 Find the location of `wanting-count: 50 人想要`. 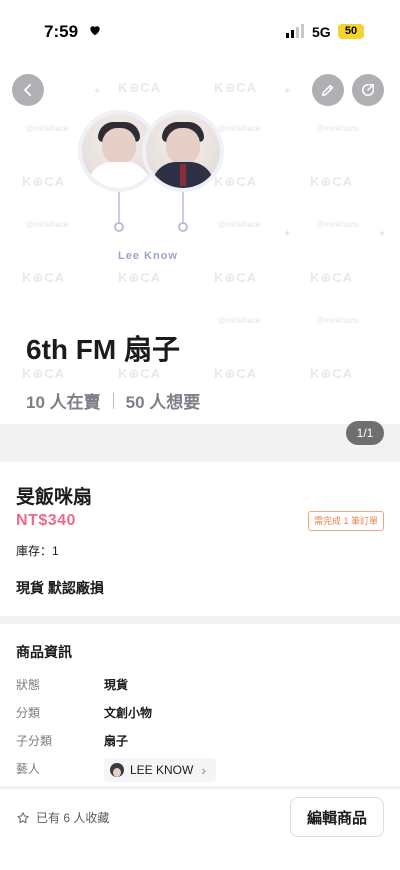

wanting-count: 50 人想要 is located at coordinates (163, 402).